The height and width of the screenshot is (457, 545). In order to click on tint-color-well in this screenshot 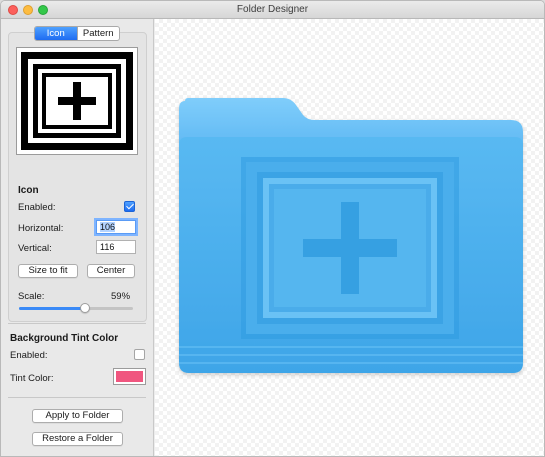, I will do `click(129, 376)`.